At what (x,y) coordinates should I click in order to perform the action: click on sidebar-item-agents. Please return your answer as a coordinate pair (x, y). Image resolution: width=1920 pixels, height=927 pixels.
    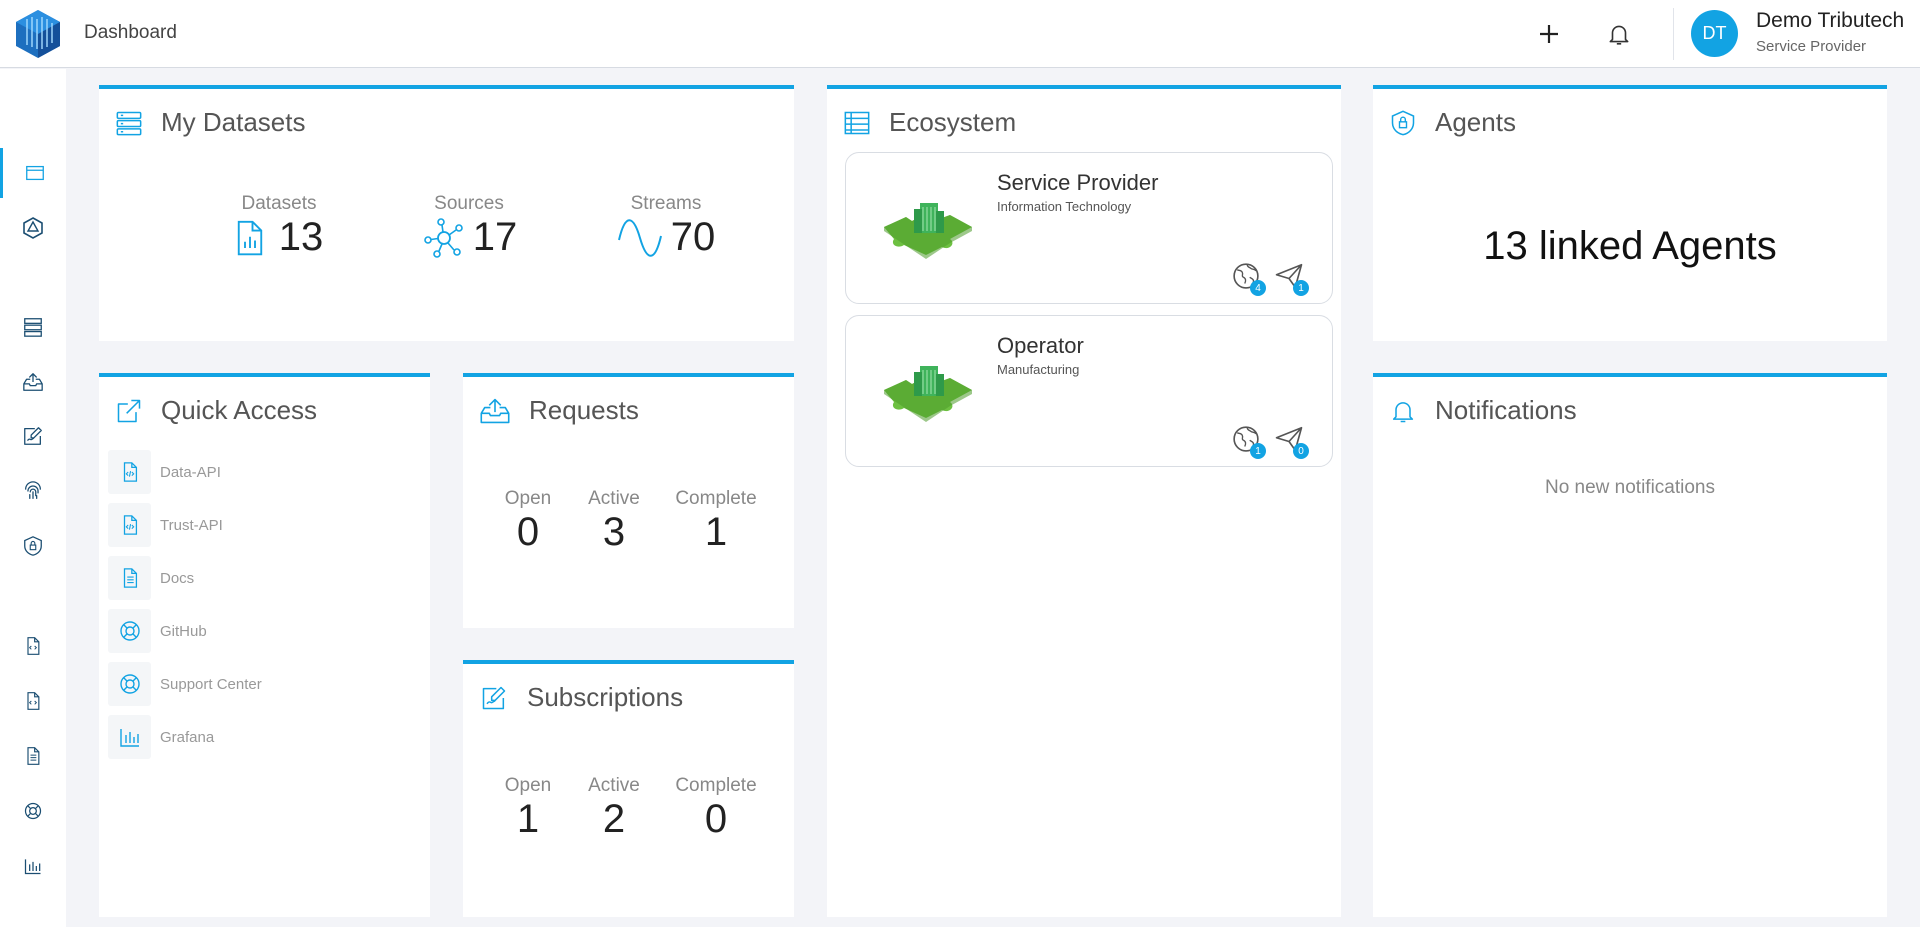
    Looking at the image, I should click on (33, 546).